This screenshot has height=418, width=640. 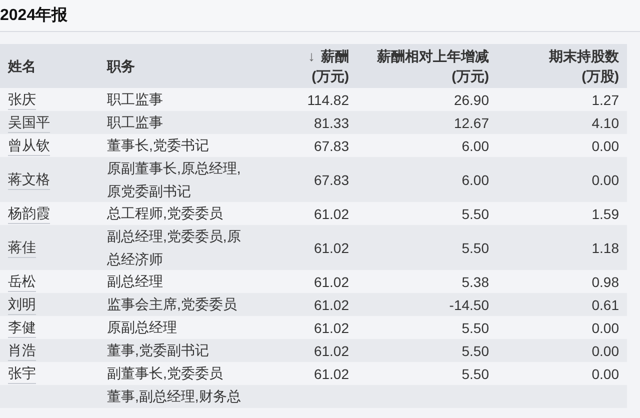 What do you see at coordinates (605, 122) in the screenshot?
I see `table-cell: 4.10` at bounding box center [605, 122].